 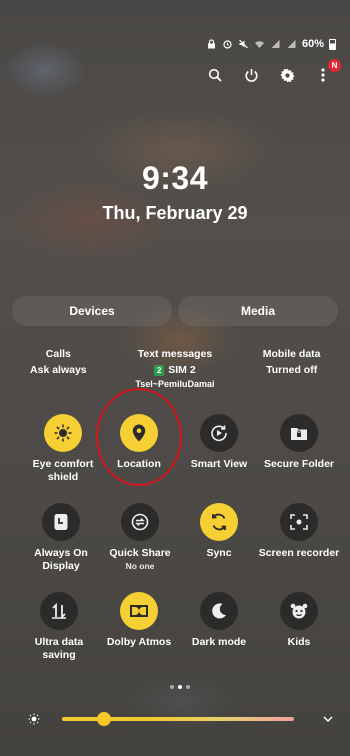 I want to click on smart-view-icon, so click(x=219, y=433).